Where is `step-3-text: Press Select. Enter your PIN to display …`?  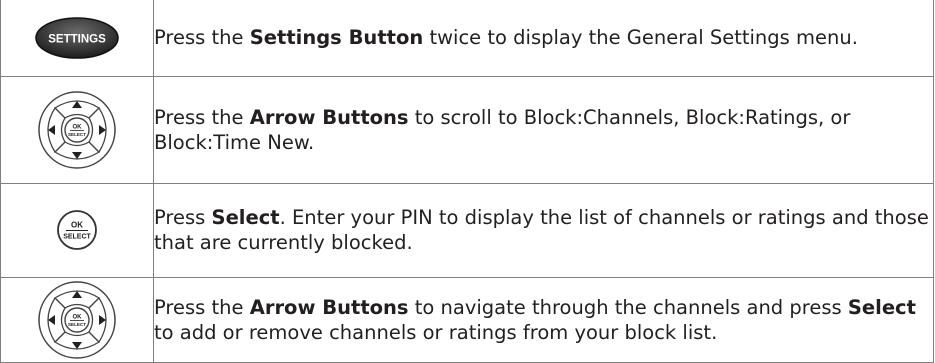 step-3-text: Press Select. Enter your PIN to display … is located at coordinates (541, 230).